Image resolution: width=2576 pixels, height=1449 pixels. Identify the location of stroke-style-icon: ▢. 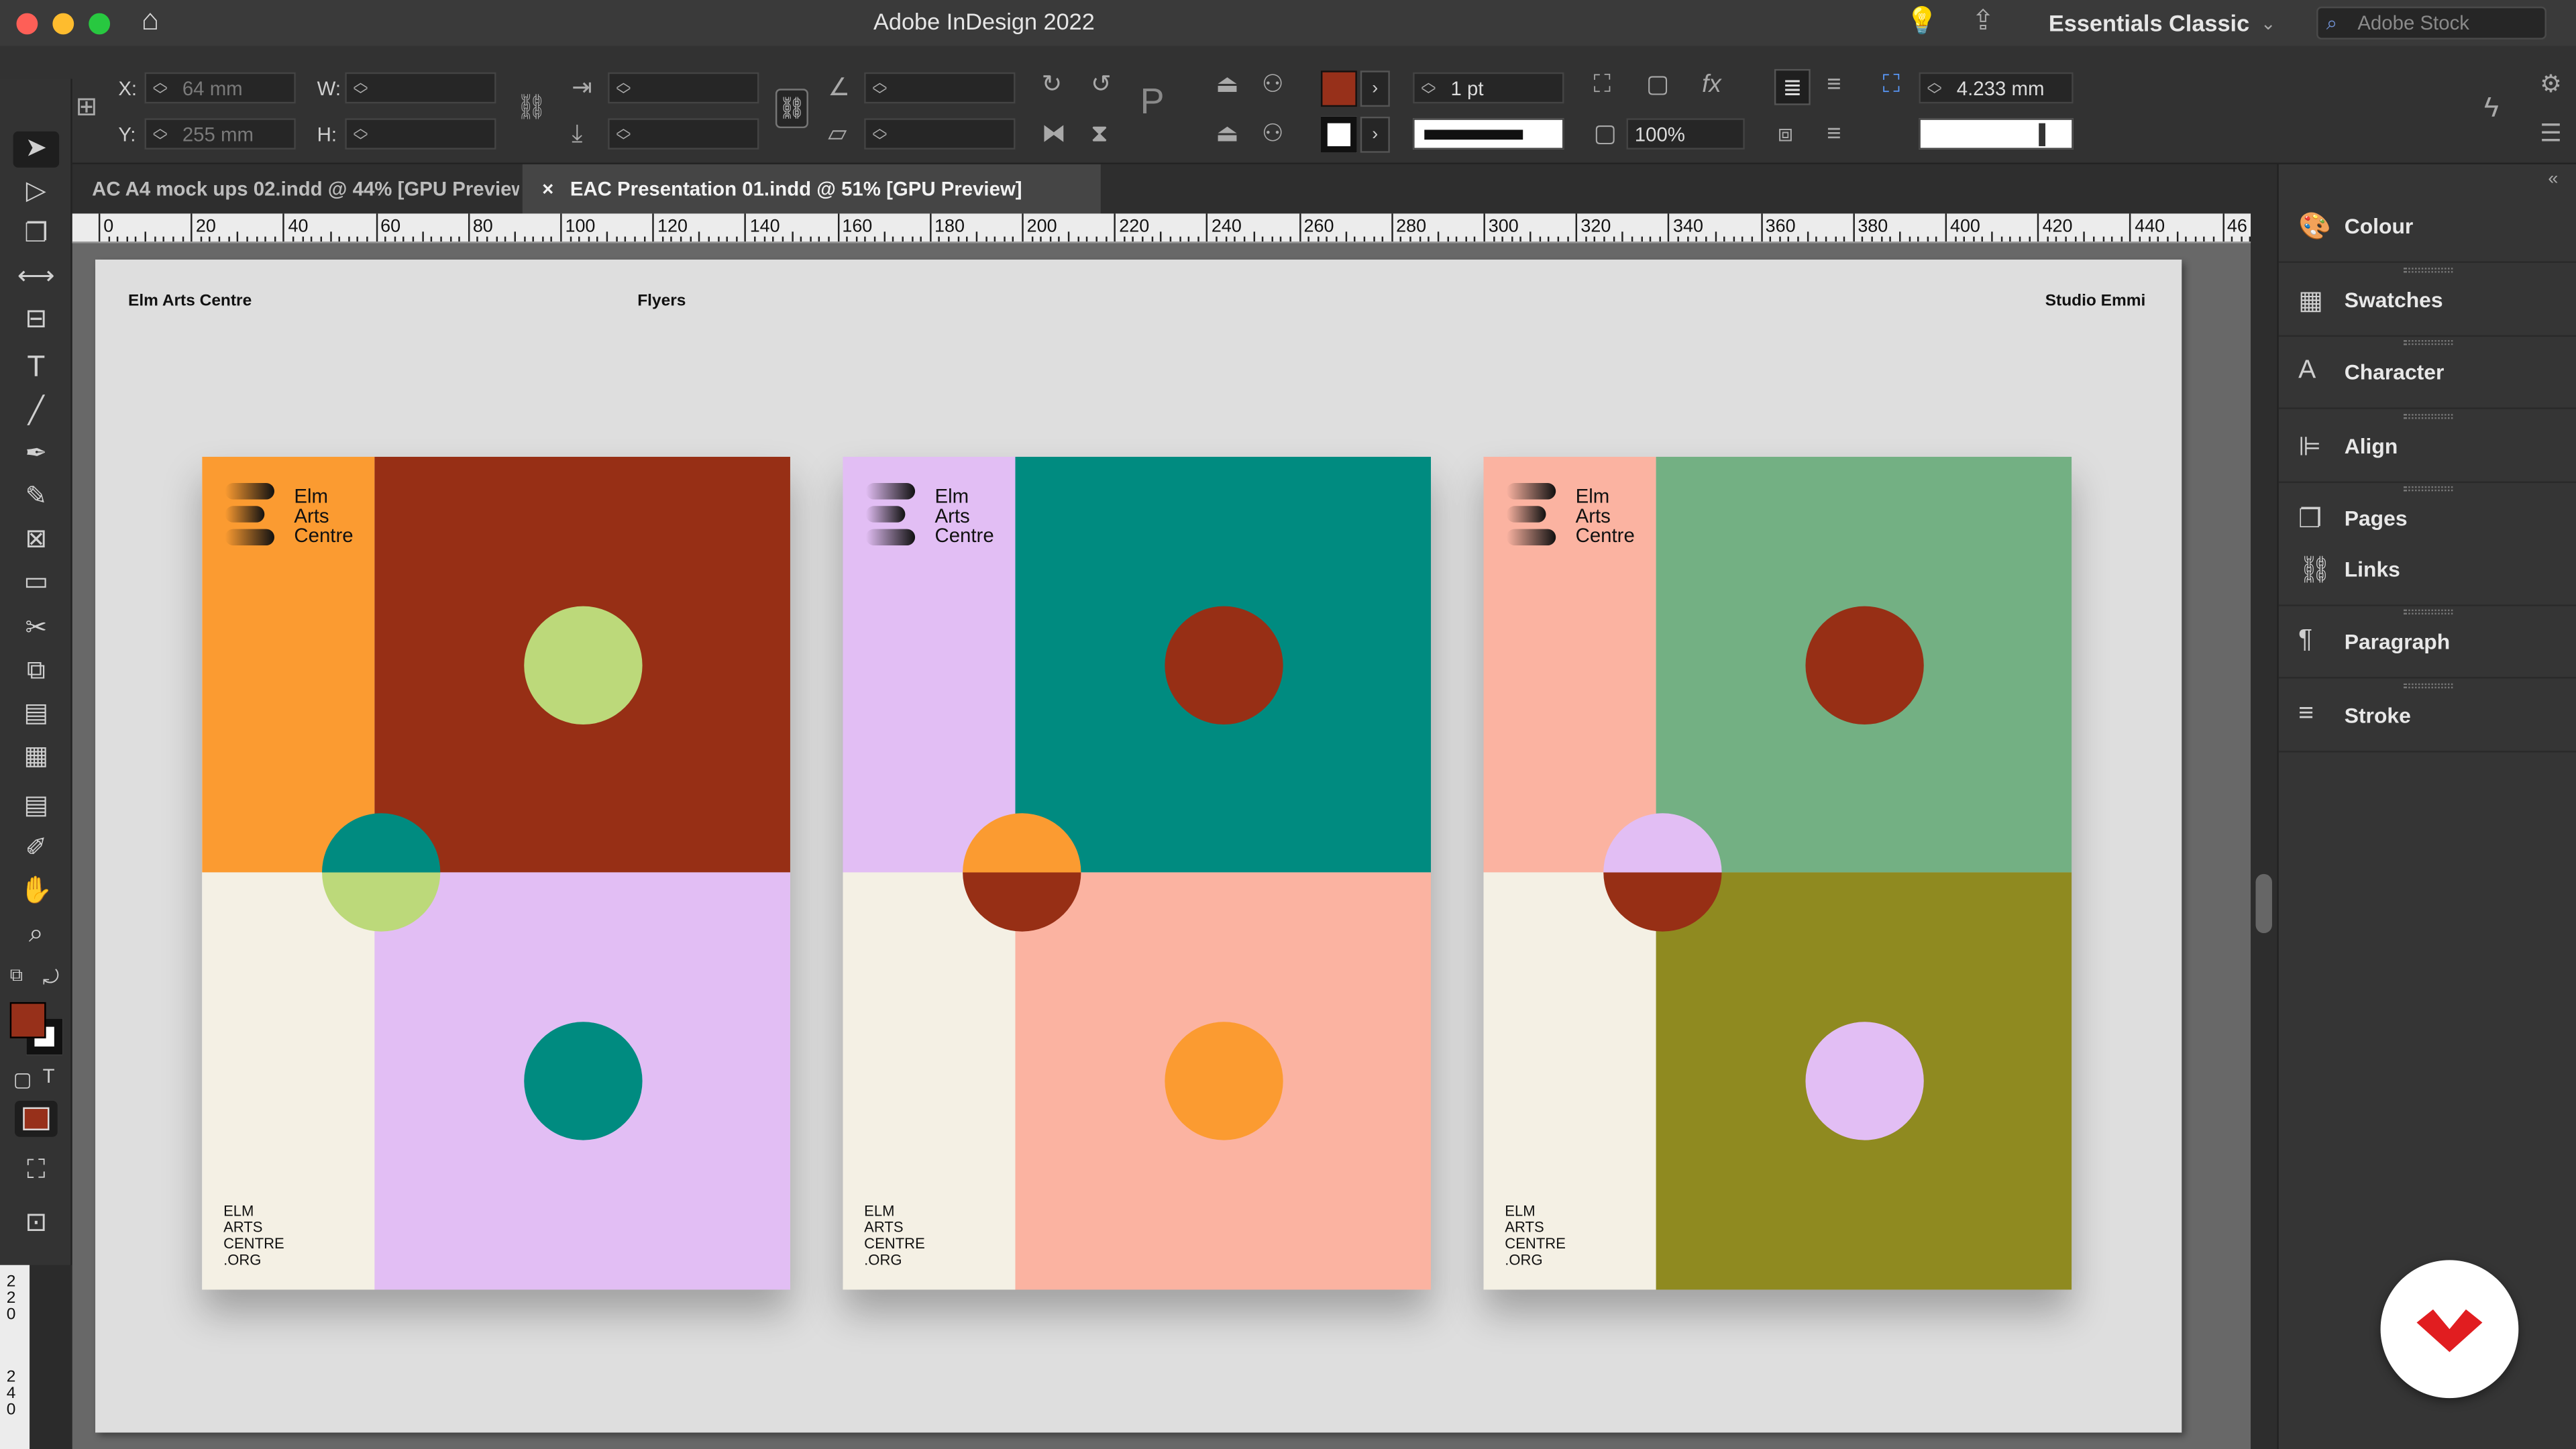
(1658, 84).